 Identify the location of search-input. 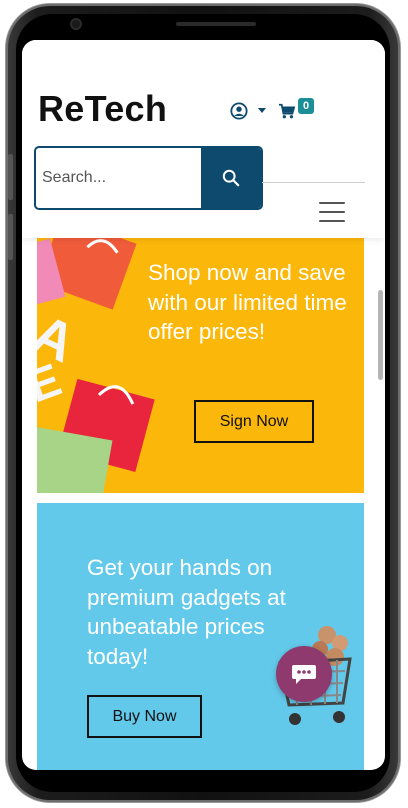
(119, 178).